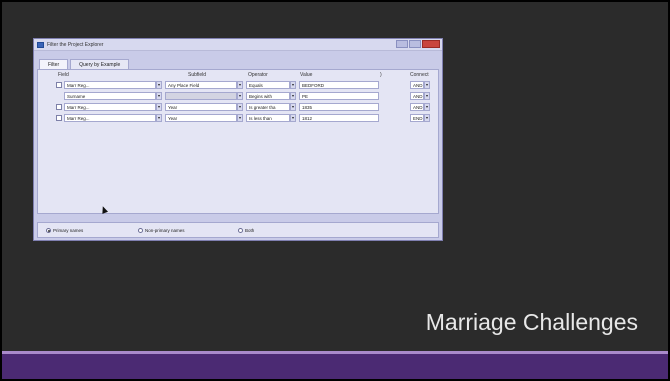 The height and width of the screenshot is (381, 670). I want to click on maximize-icon, so click(415, 44).